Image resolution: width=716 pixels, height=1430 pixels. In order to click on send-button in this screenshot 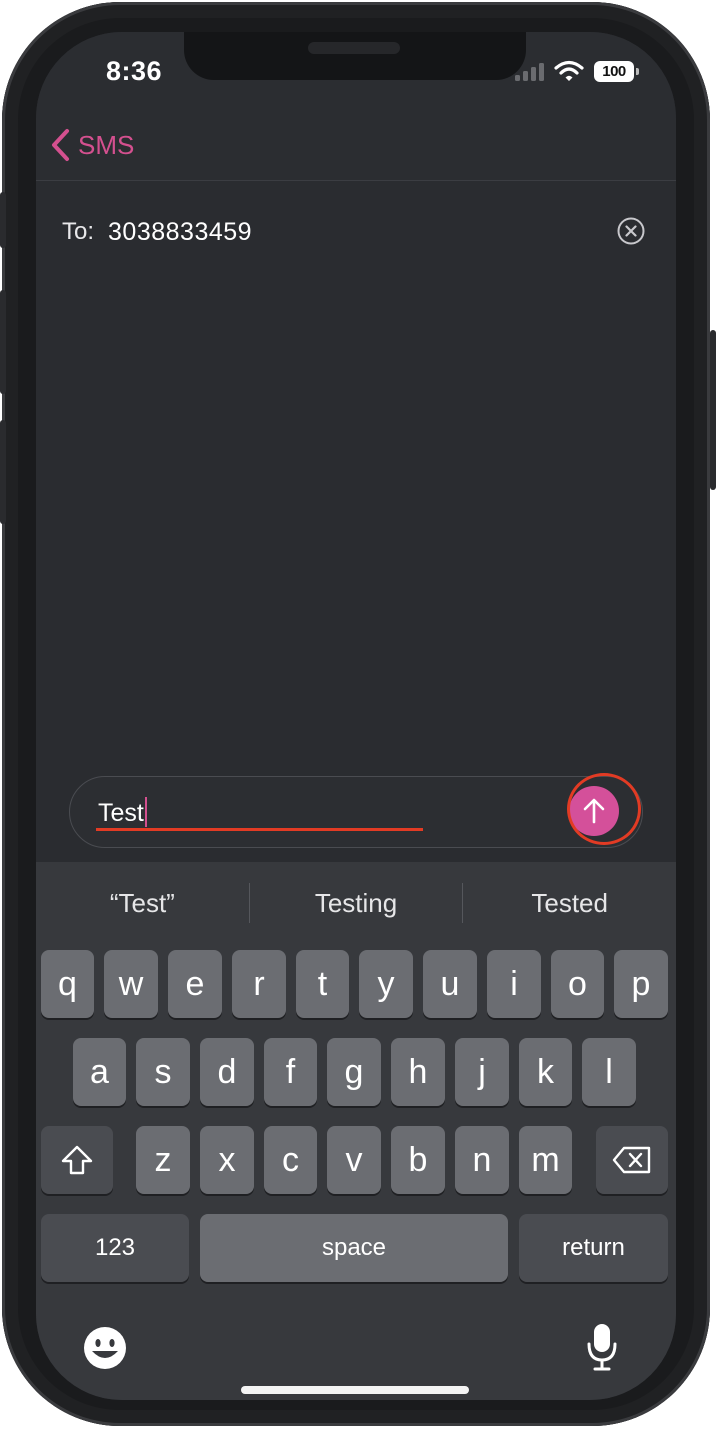, I will do `click(594, 811)`.